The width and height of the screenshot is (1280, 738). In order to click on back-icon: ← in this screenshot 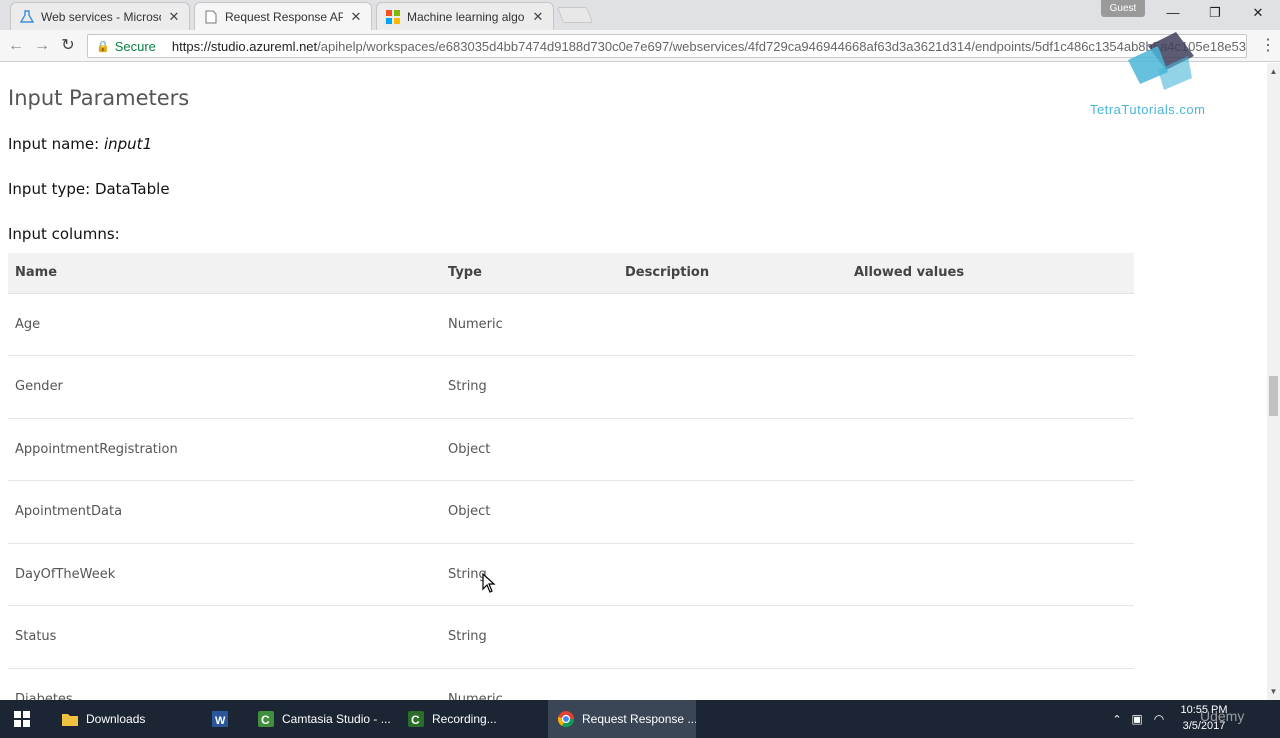, I will do `click(16, 46)`.